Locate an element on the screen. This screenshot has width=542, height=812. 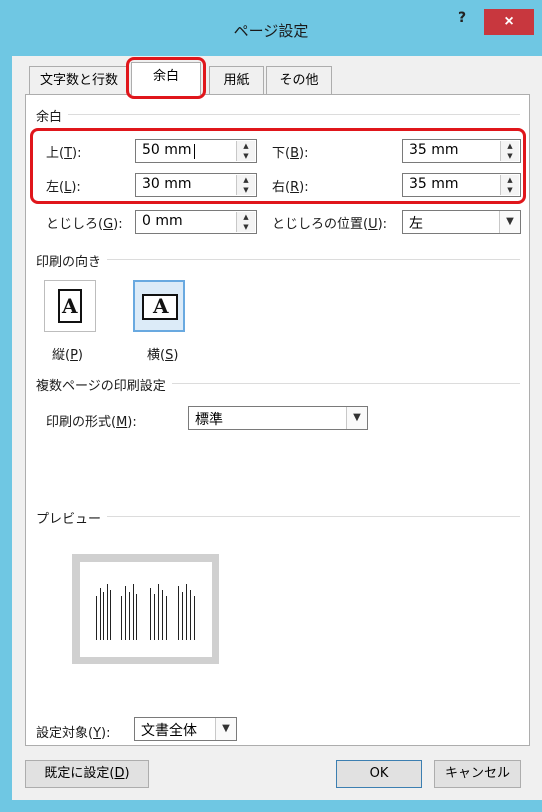
preview-page is located at coordinates (146, 609).